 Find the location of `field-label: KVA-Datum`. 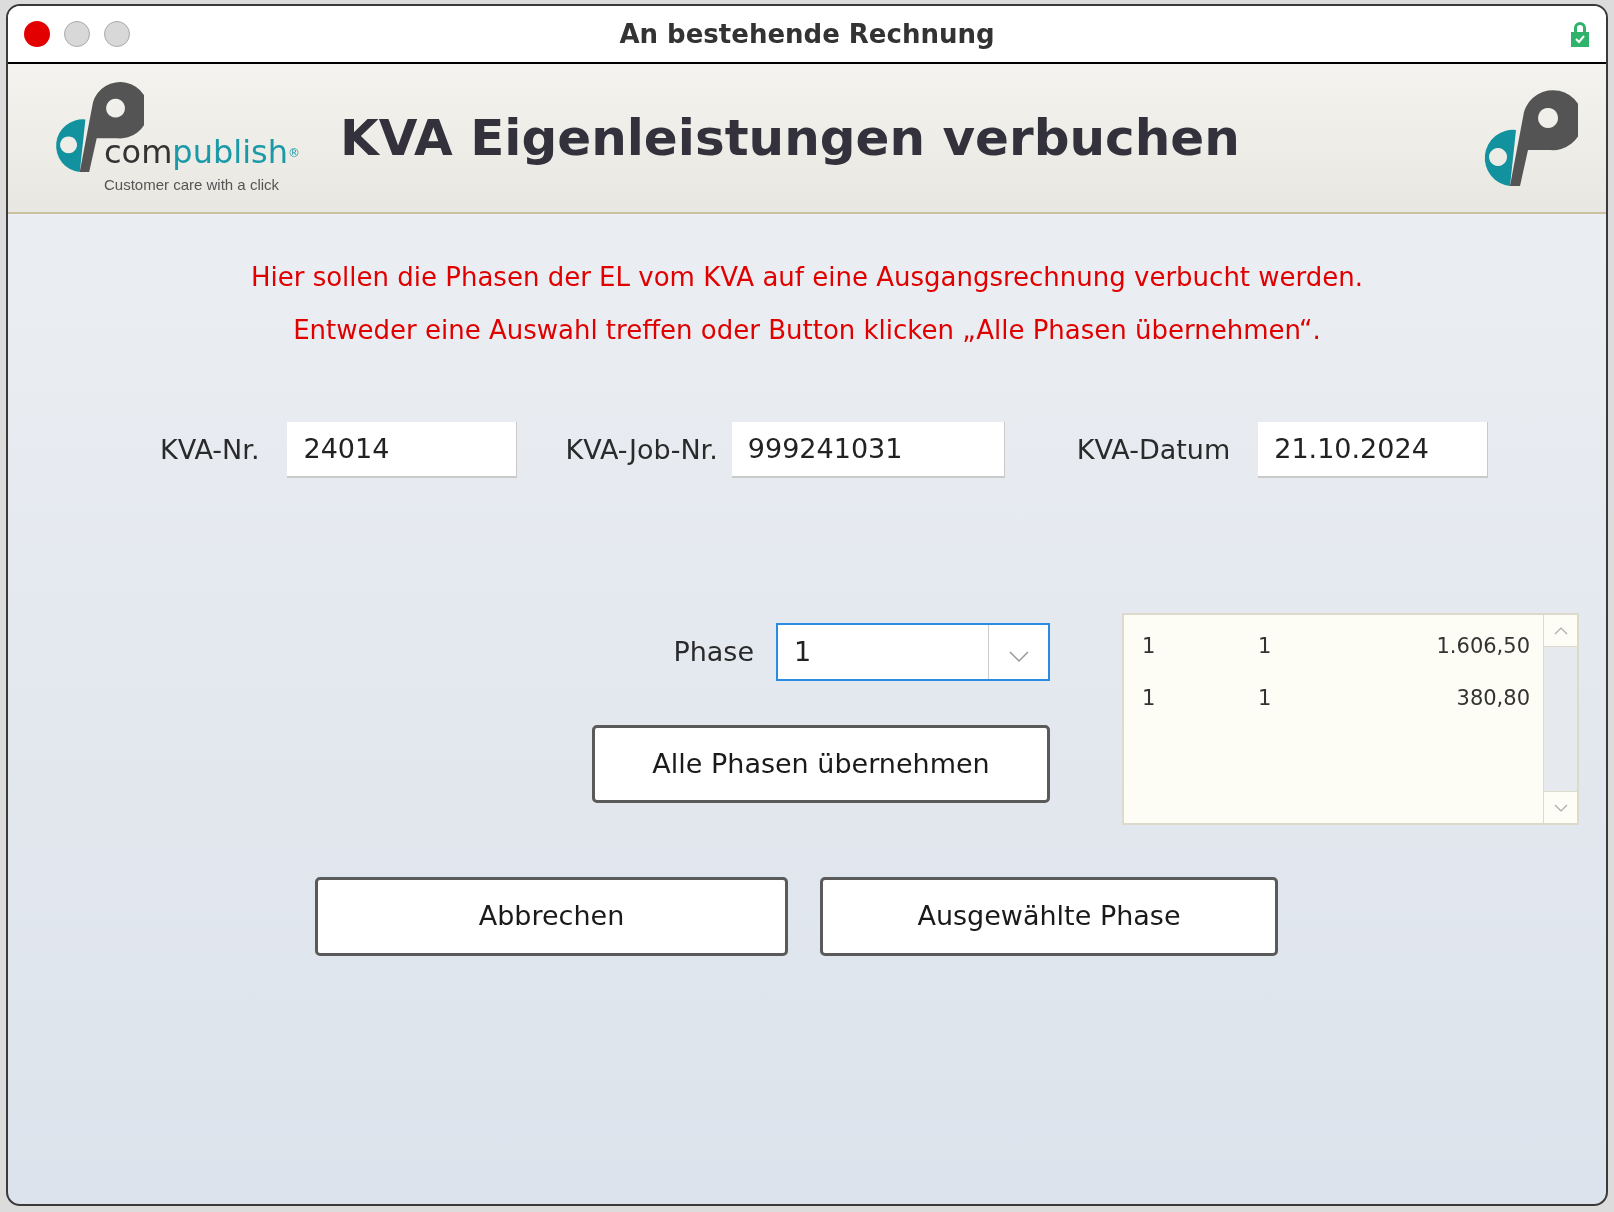

field-label: KVA-Datum is located at coordinates (1153, 449).